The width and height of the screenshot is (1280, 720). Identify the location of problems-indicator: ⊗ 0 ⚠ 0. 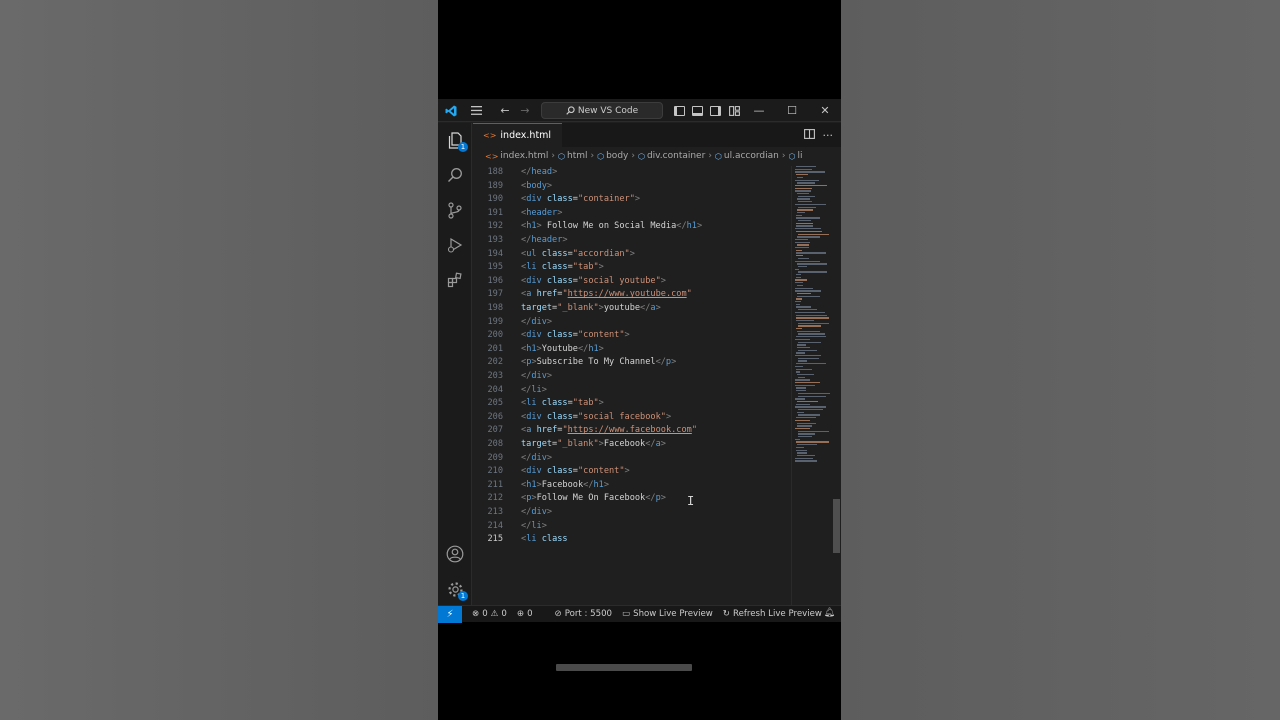
(489, 614).